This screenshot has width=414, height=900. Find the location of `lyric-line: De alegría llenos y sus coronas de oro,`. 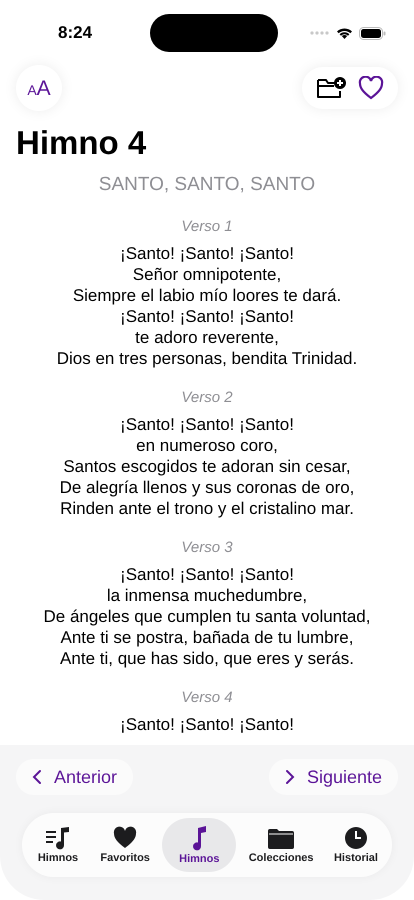

lyric-line: De alegría llenos y sus coronas de oro, is located at coordinates (207, 487).